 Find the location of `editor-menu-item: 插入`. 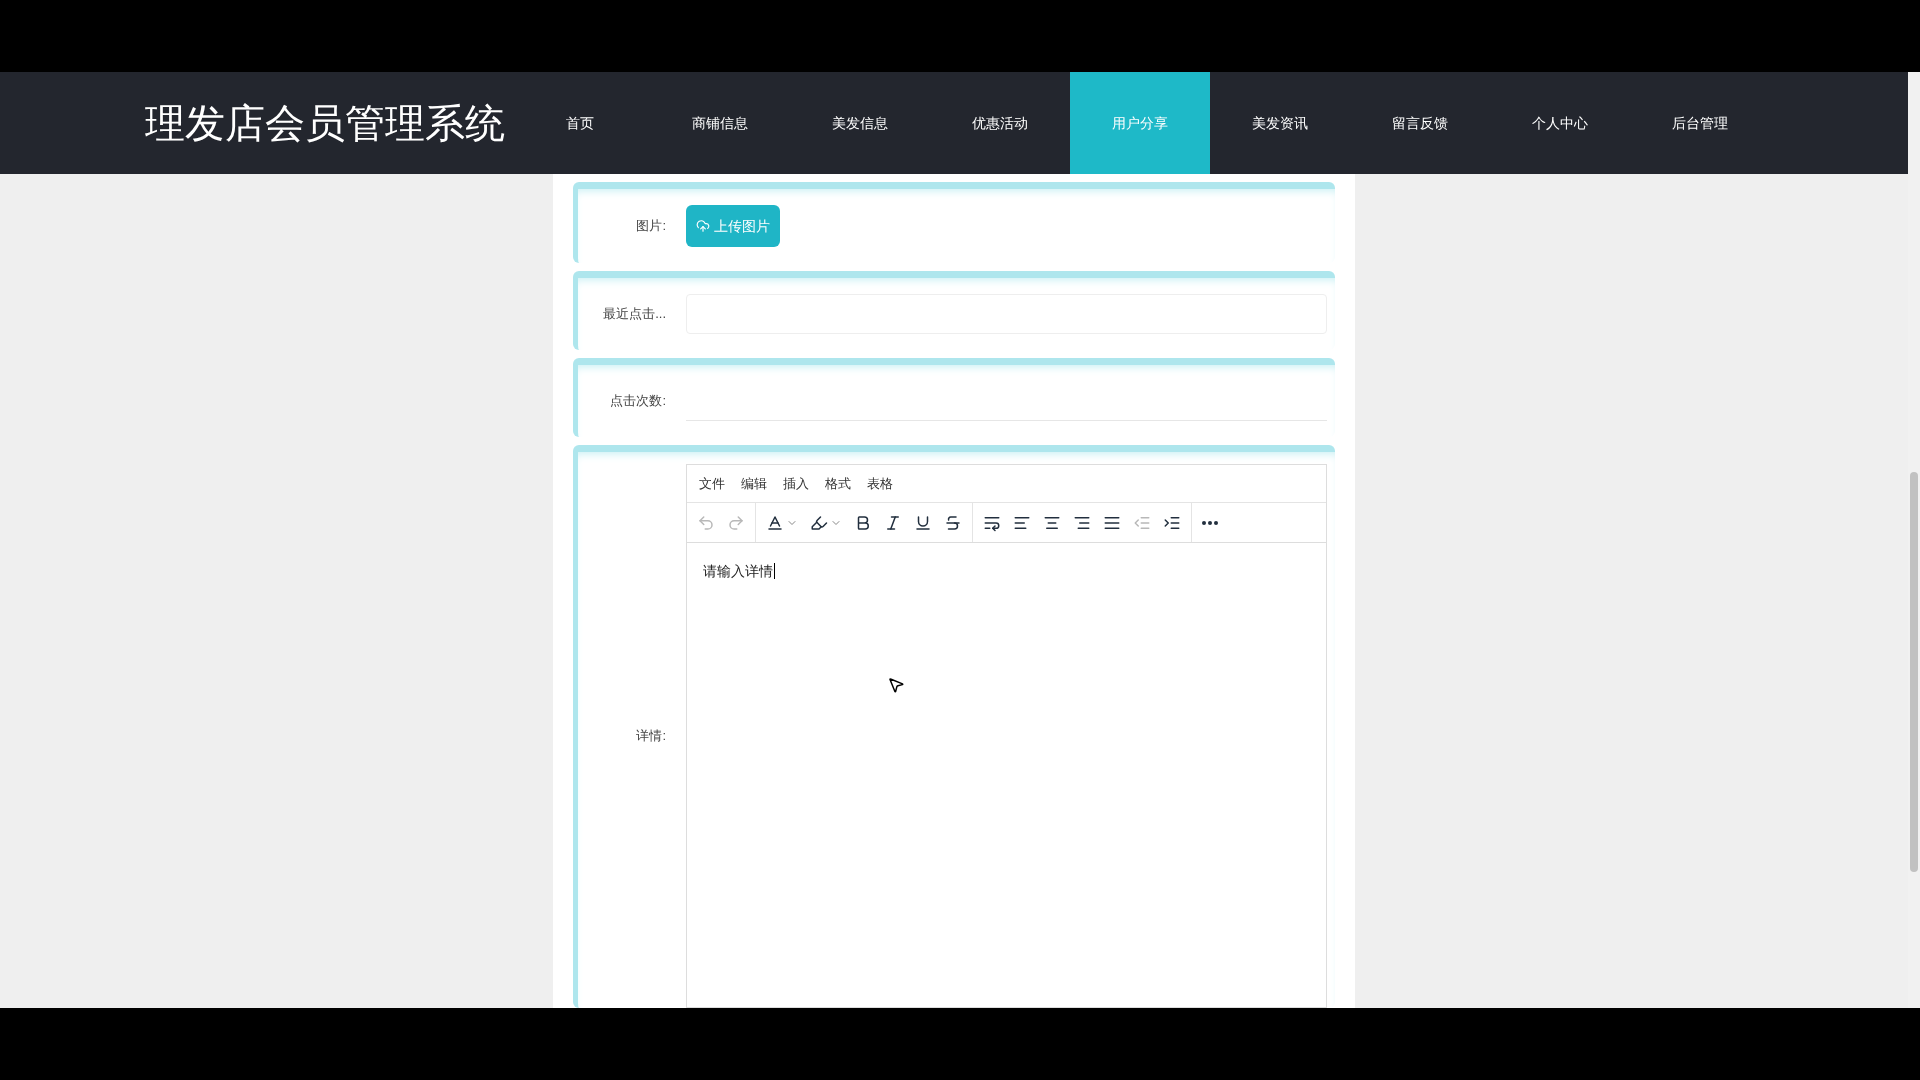

editor-menu-item: 插入 is located at coordinates (796, 483).